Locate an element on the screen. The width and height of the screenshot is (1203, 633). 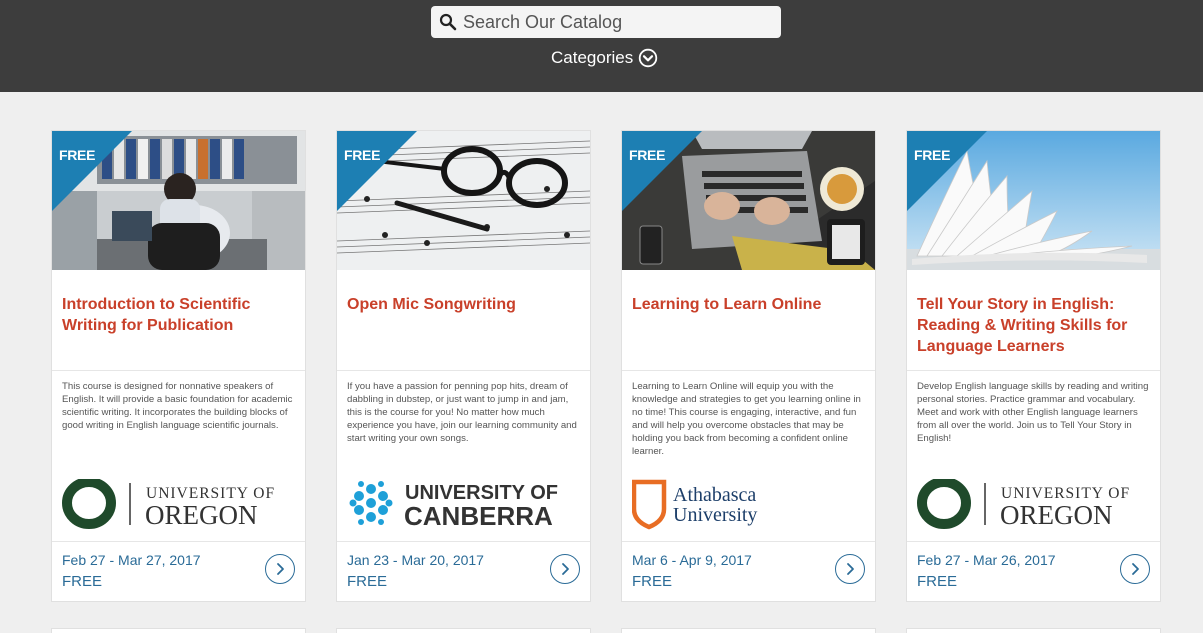
search-icon is located at coordinates (448, 22).